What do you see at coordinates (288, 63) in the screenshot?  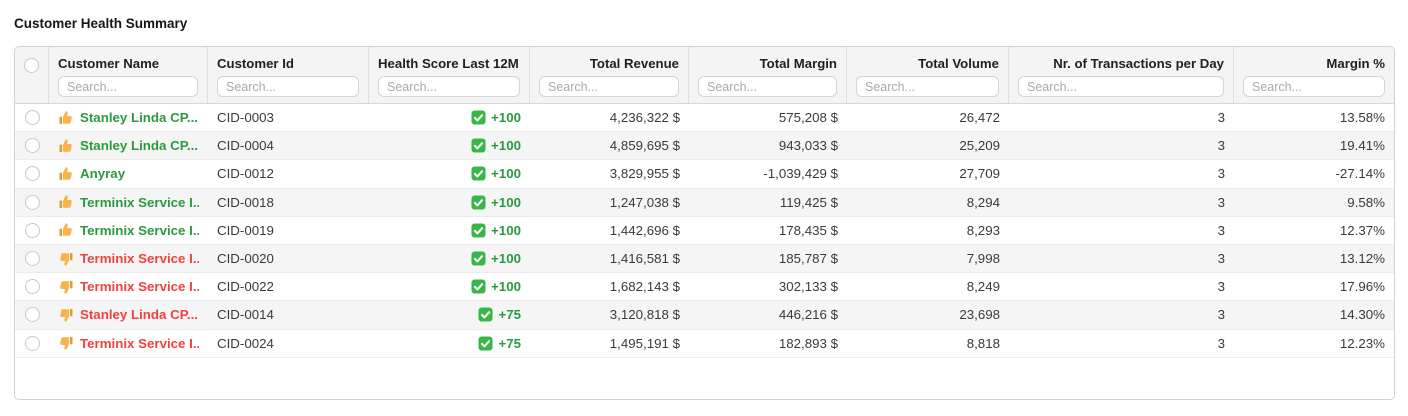 I see `column-label-customer_id: Customer Id` at bounding box center [288, 63].